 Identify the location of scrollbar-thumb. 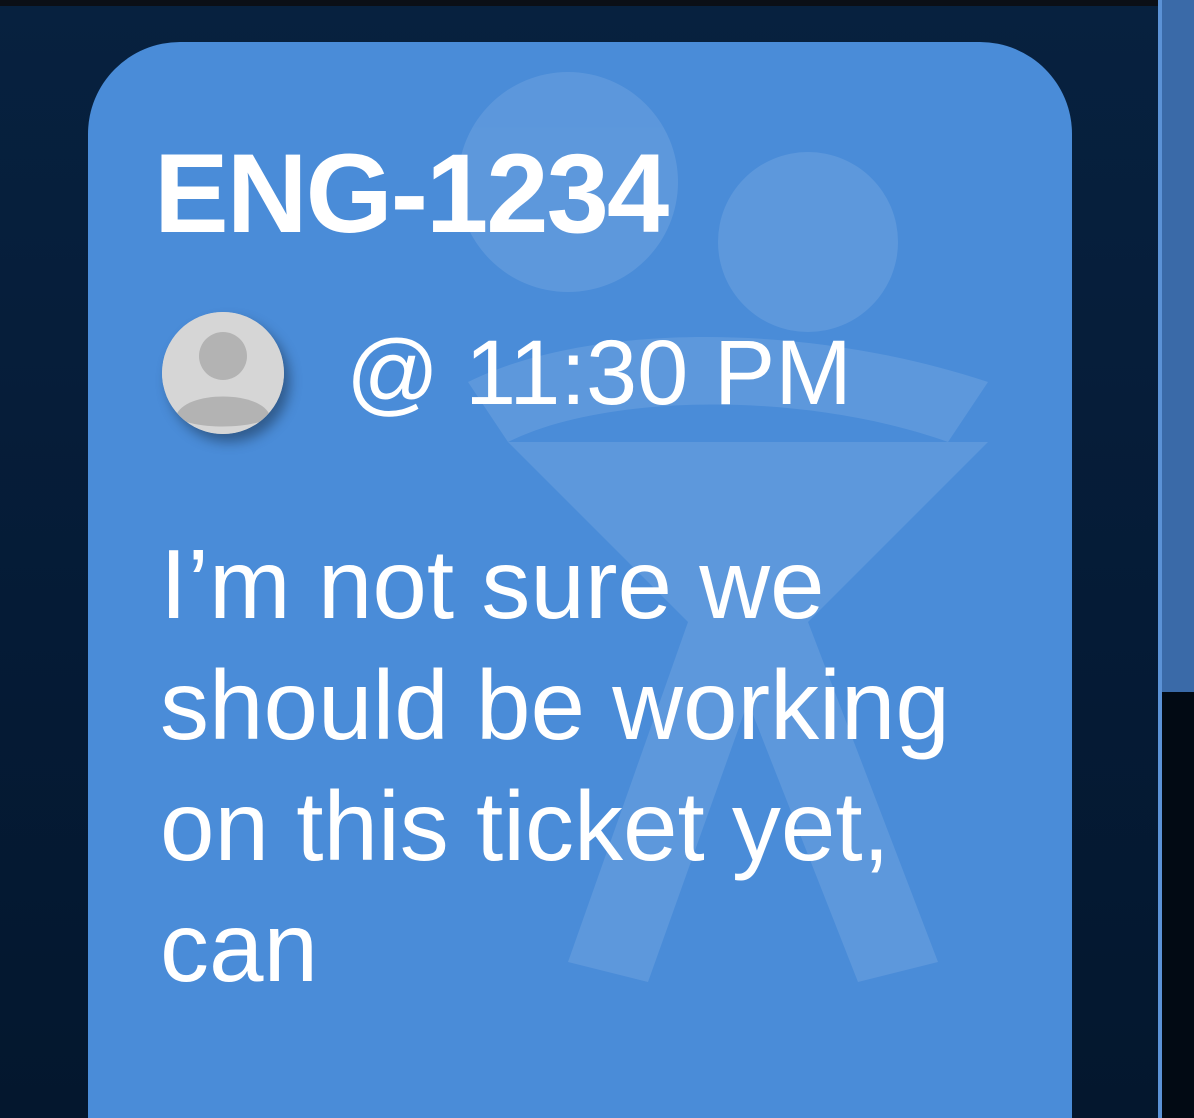
(1178, 346).